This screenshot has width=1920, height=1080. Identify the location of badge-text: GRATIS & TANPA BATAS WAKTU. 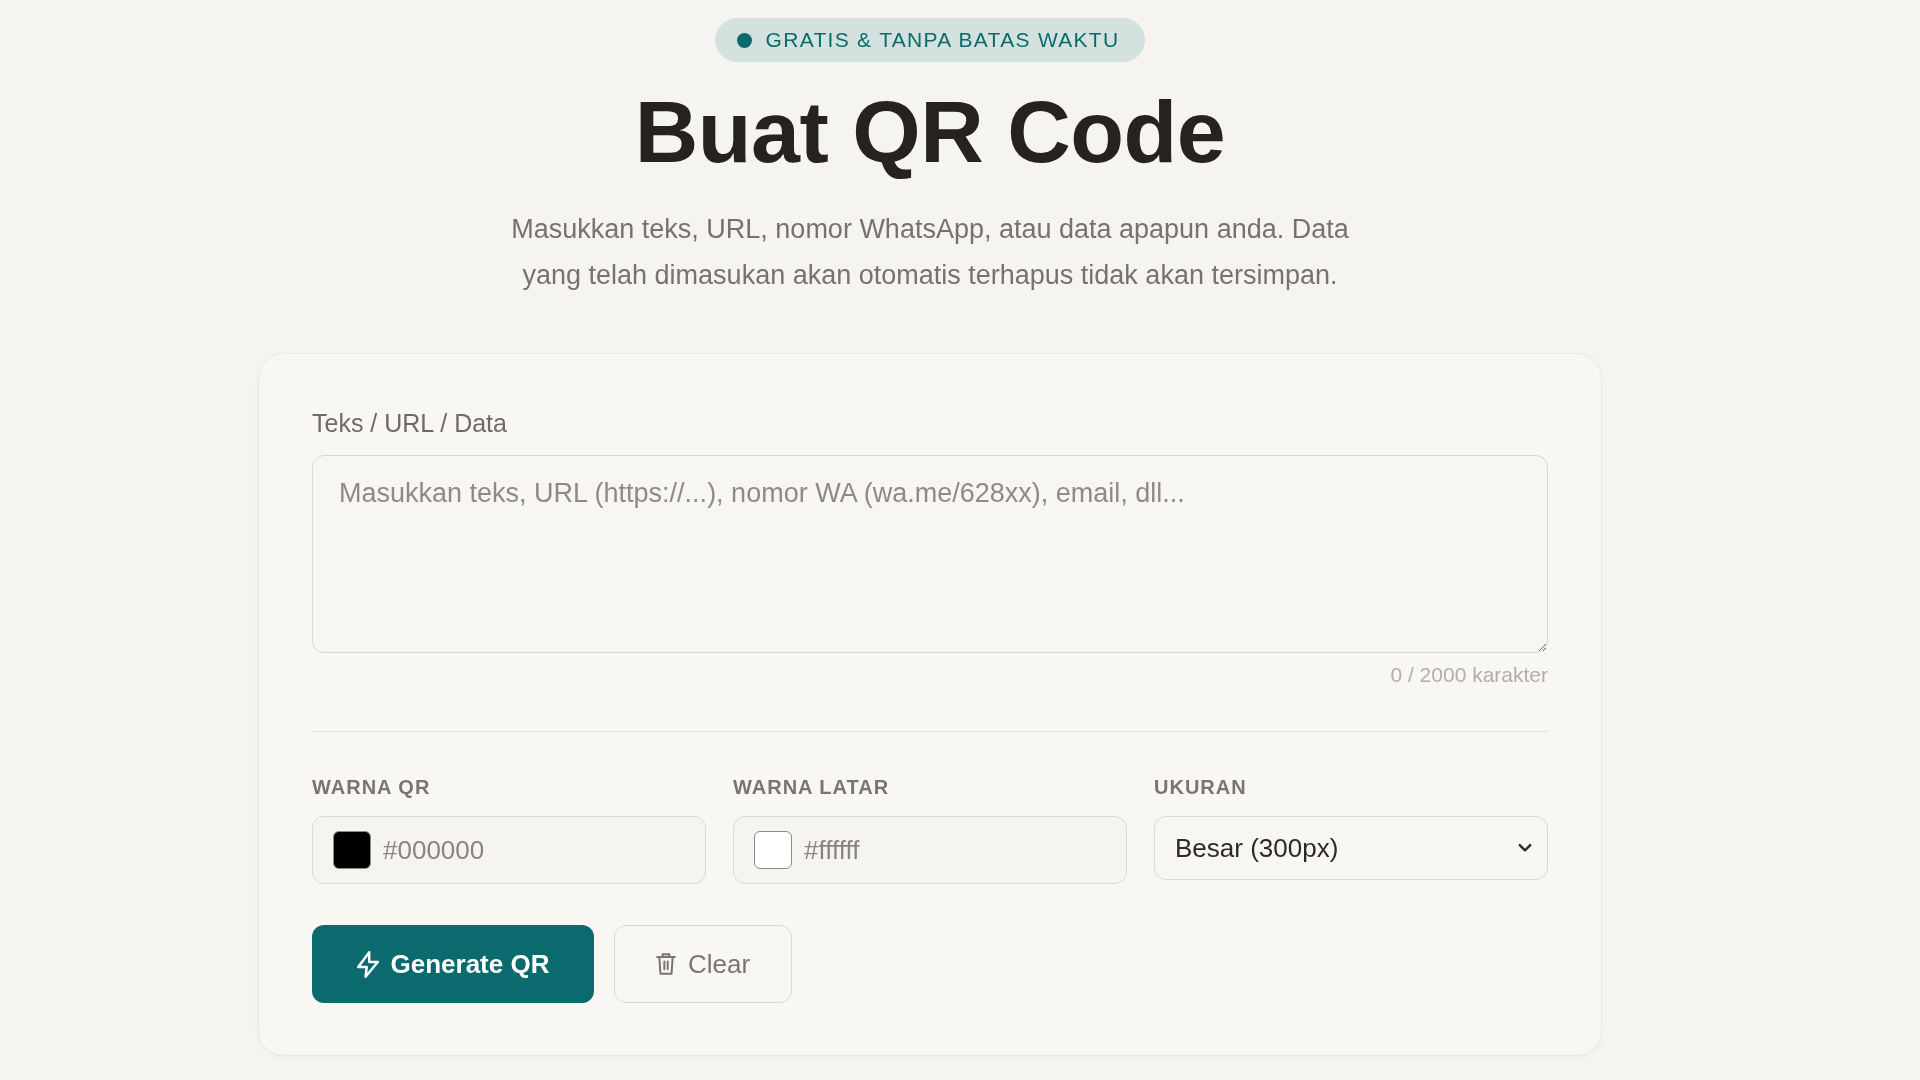
(942, 40).